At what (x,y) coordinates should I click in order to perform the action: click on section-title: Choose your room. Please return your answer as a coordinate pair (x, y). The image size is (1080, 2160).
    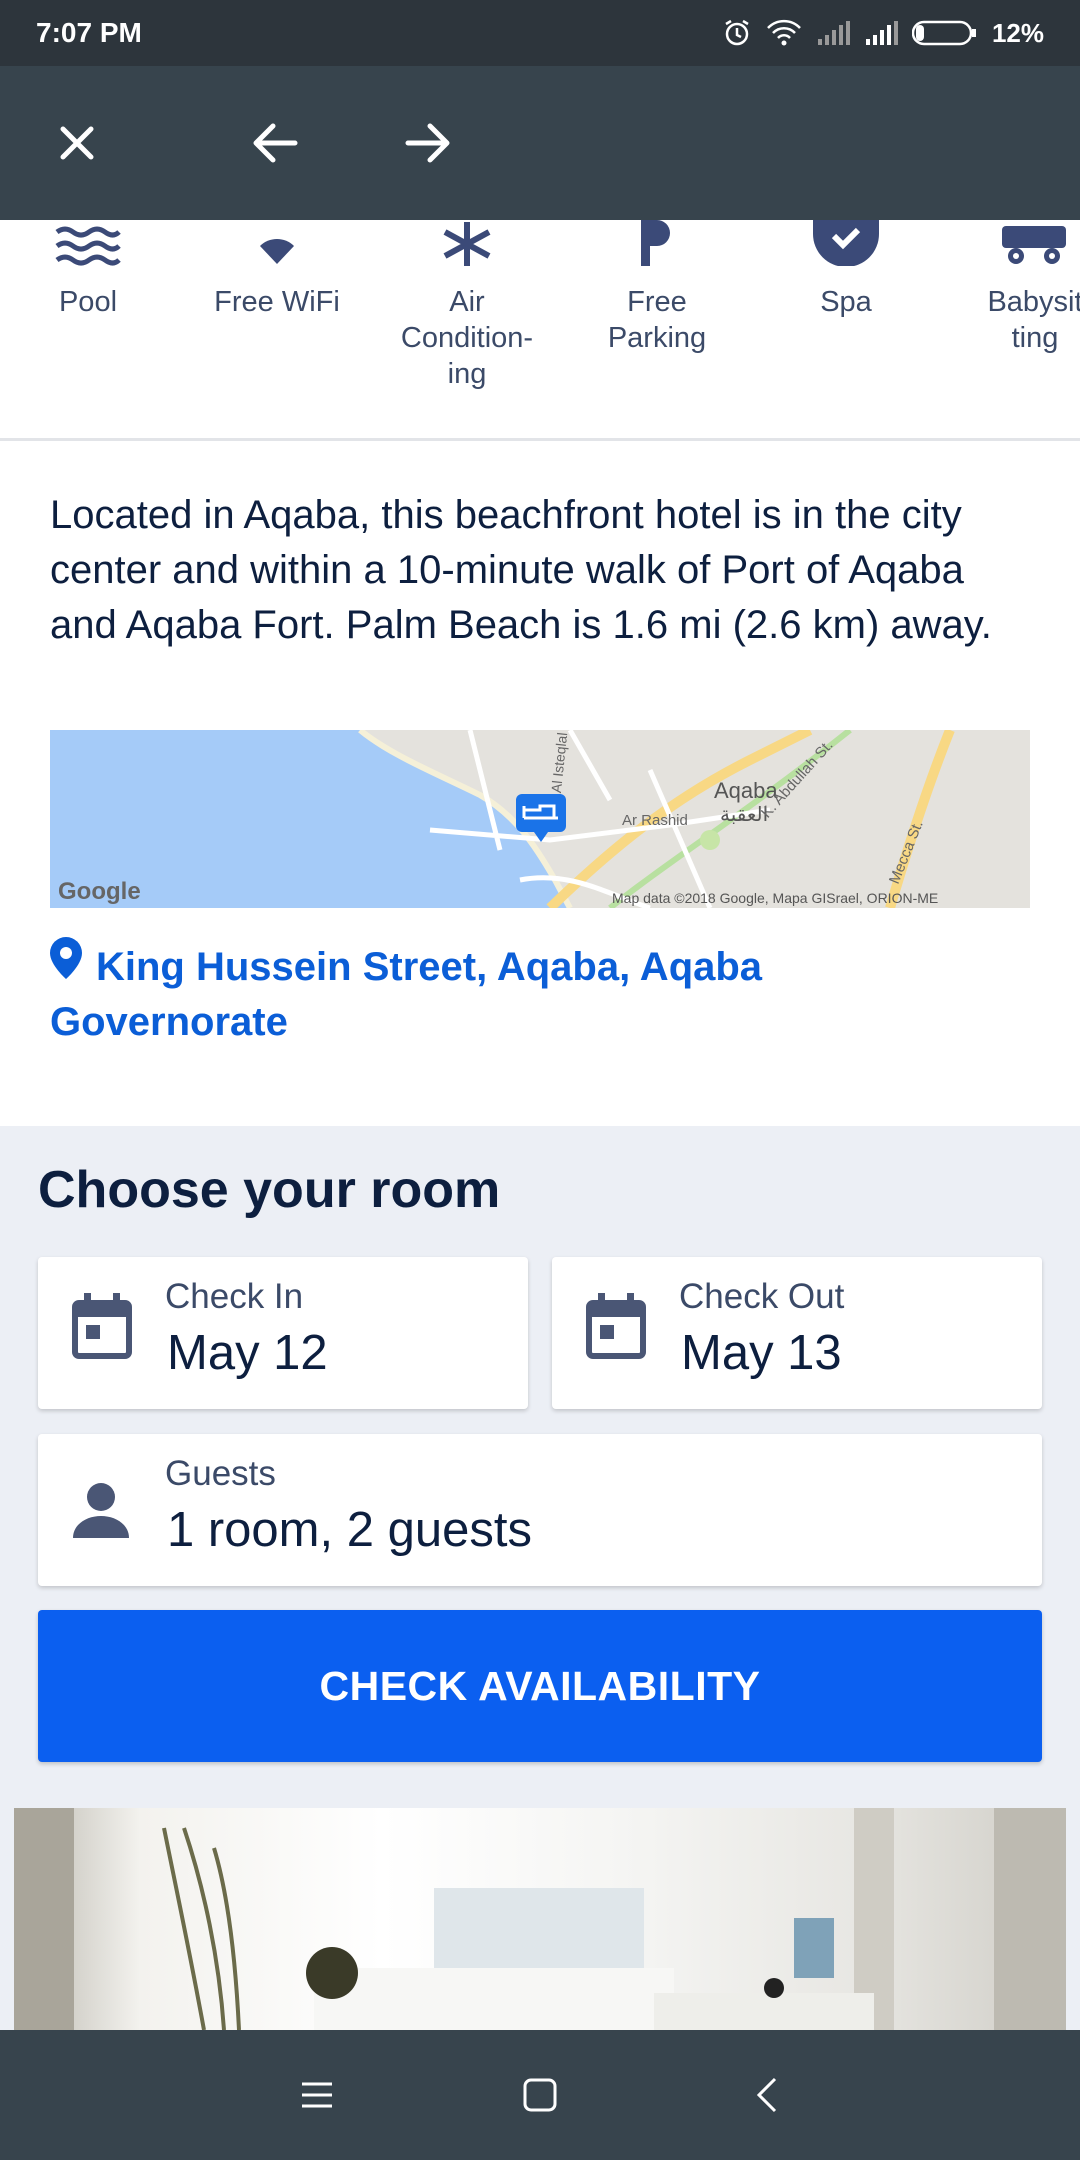
    Looking at the image, I should click on (269, 1190).